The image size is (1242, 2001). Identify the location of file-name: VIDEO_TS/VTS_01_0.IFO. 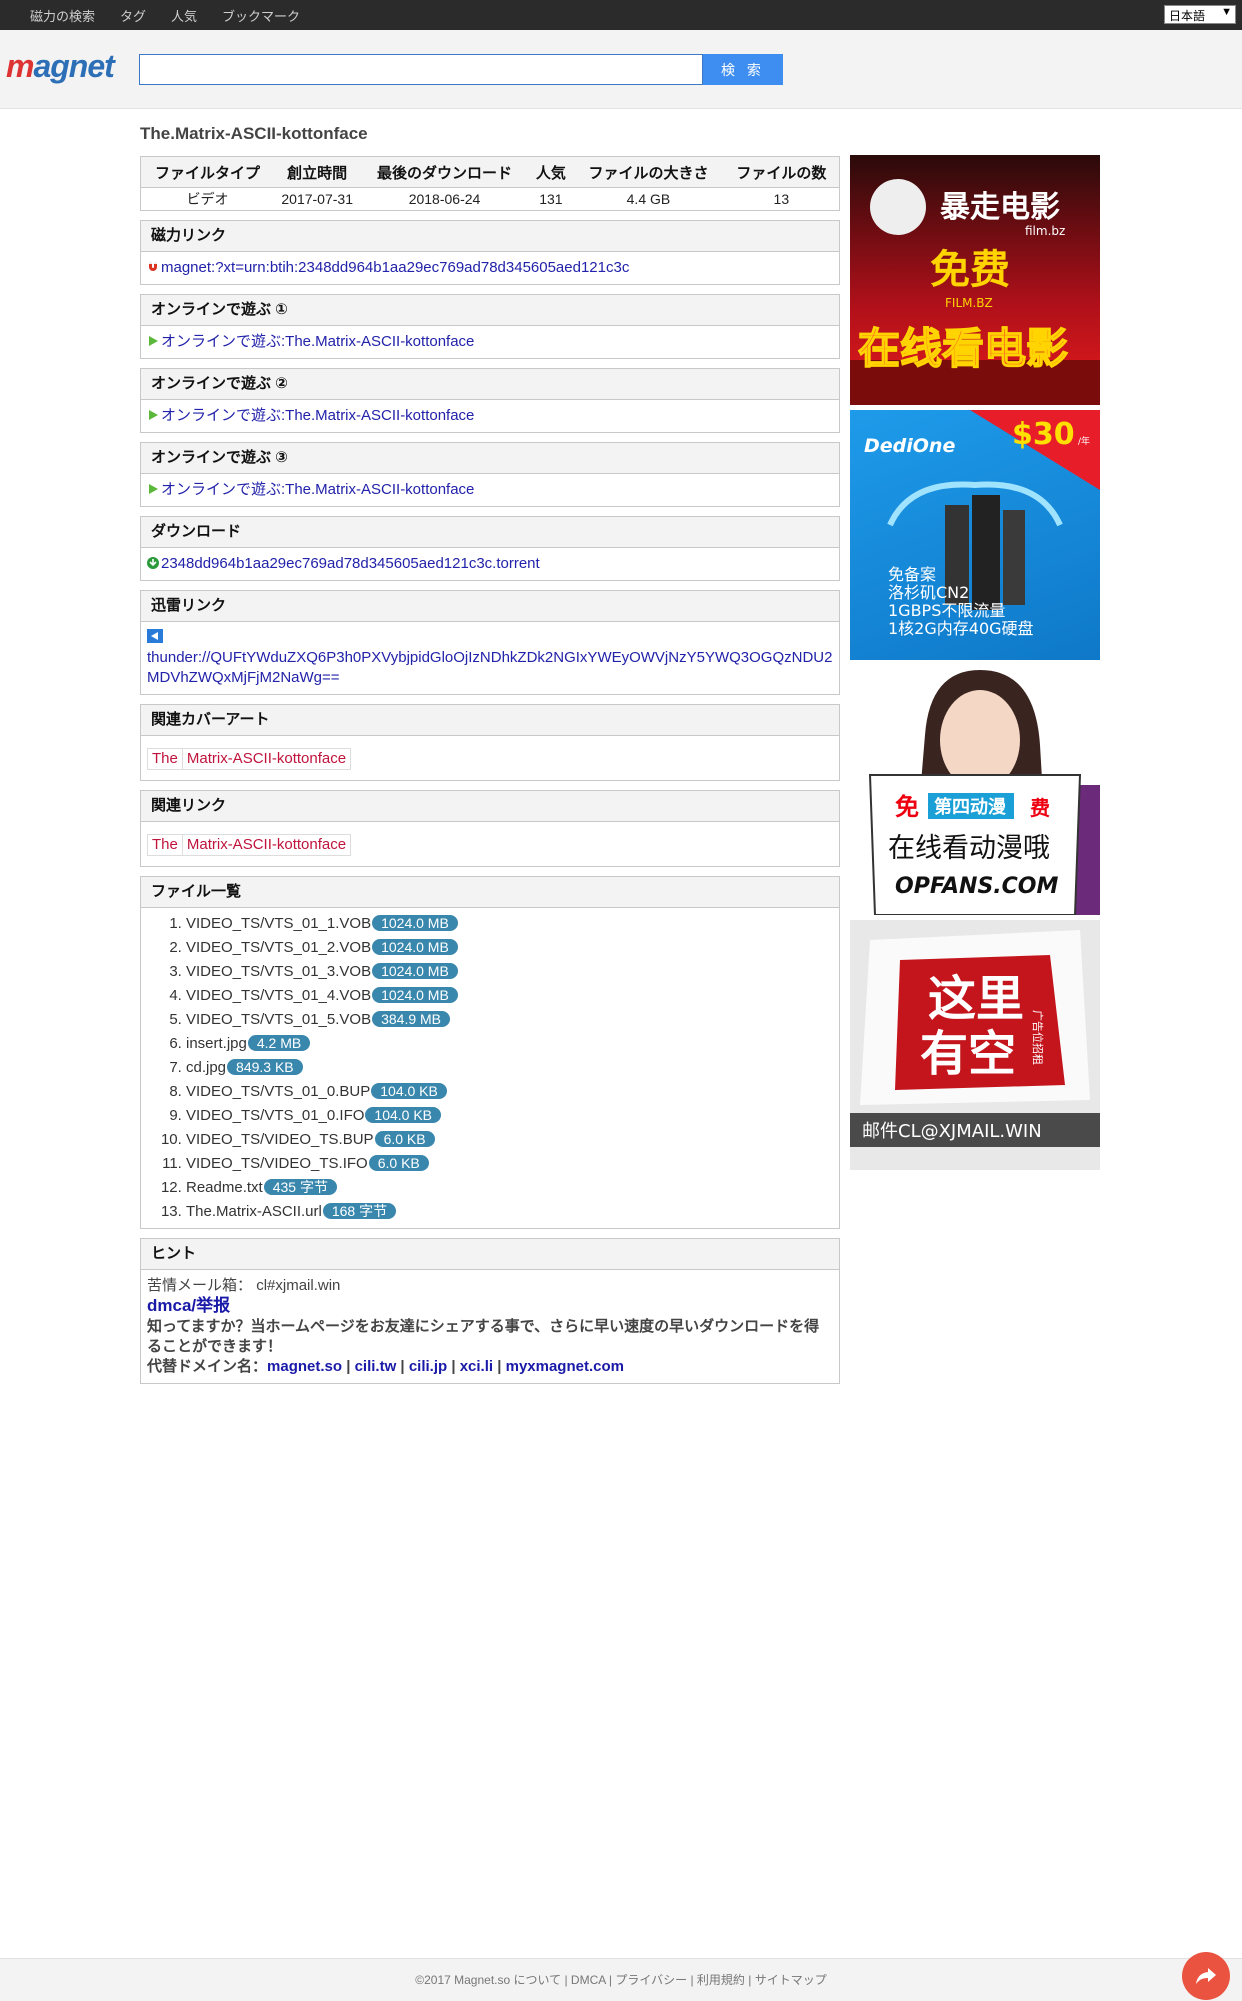
(275, 1115).